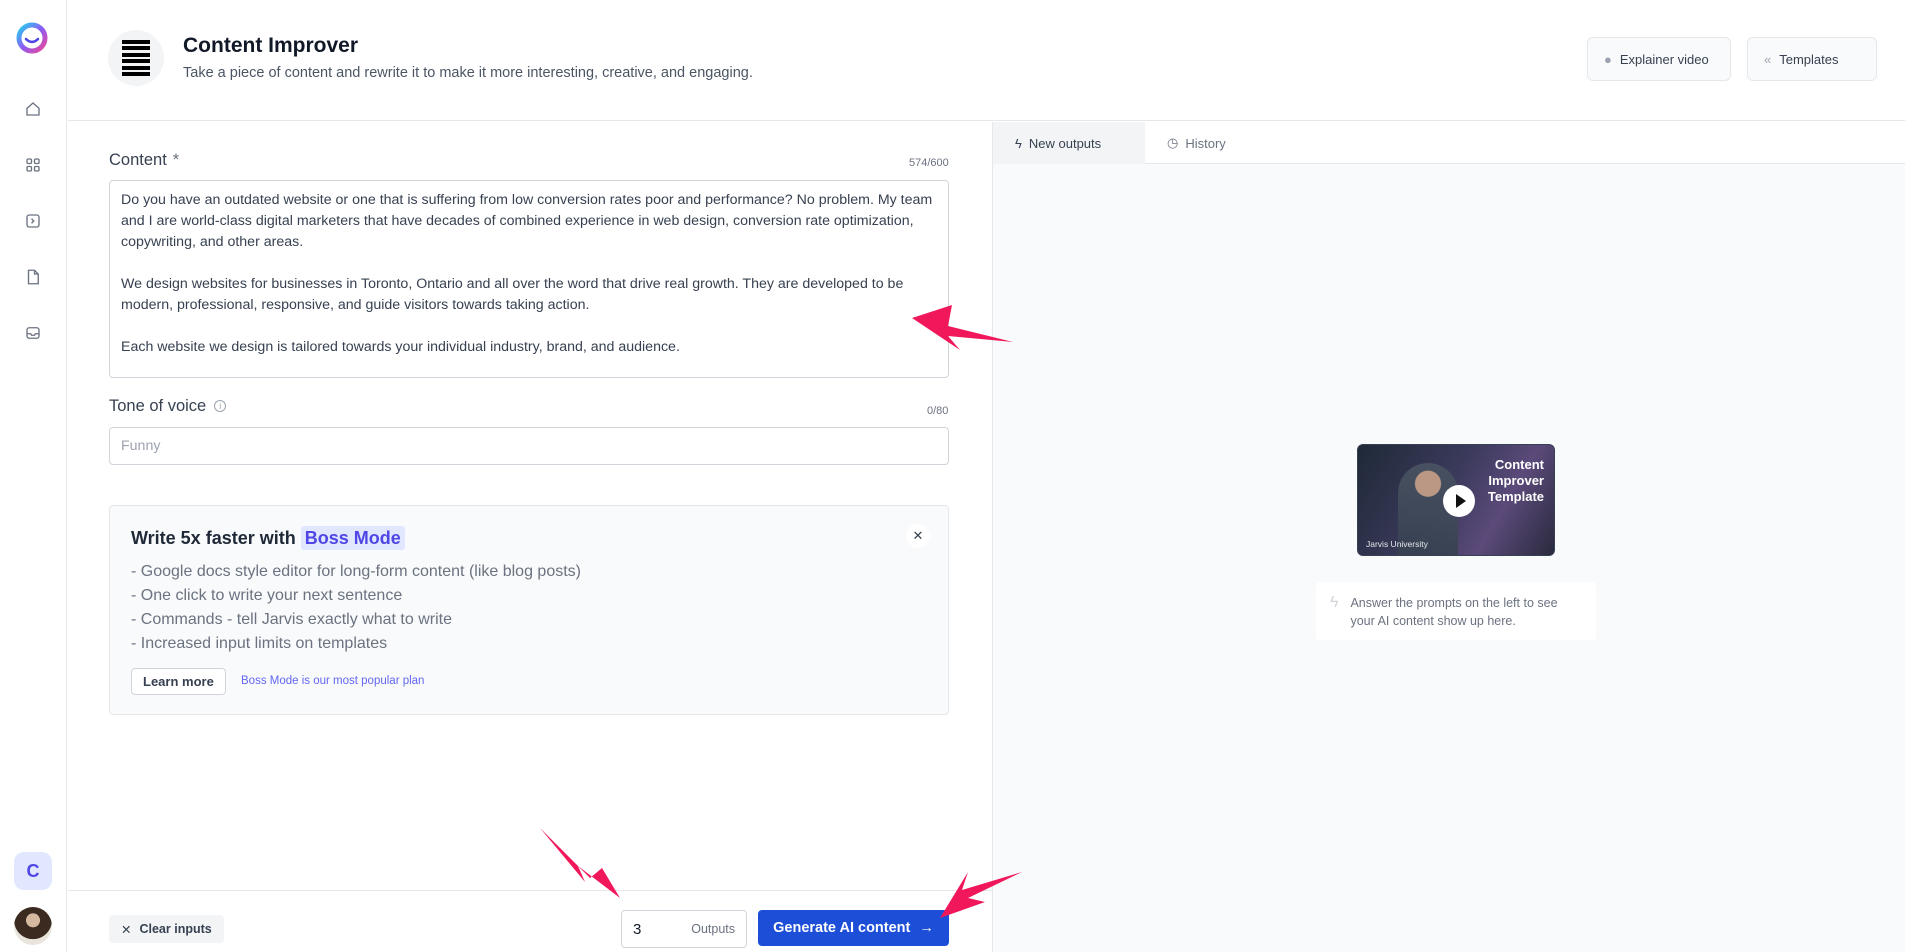  What do you see at coordinates (33, 277) in the screenshot?
I see `document-icon` at bounding box center [33, 277].